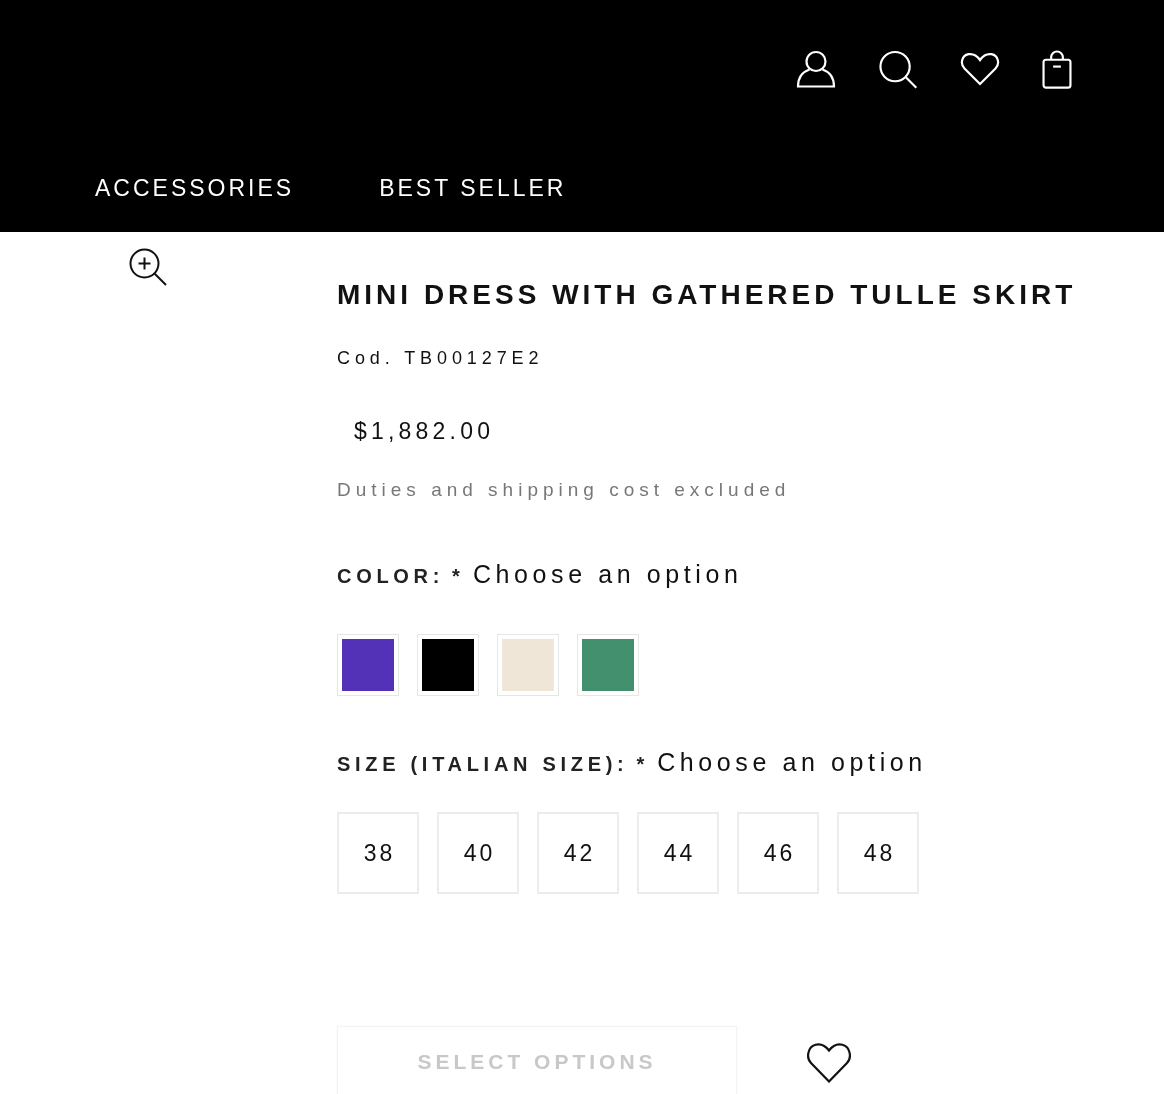 This screenshot has height=1094, width=1164. What do you see at coordinates (478, 853) in the screenshot?
I see `size-option: 40` at bounding box center [478, 853].